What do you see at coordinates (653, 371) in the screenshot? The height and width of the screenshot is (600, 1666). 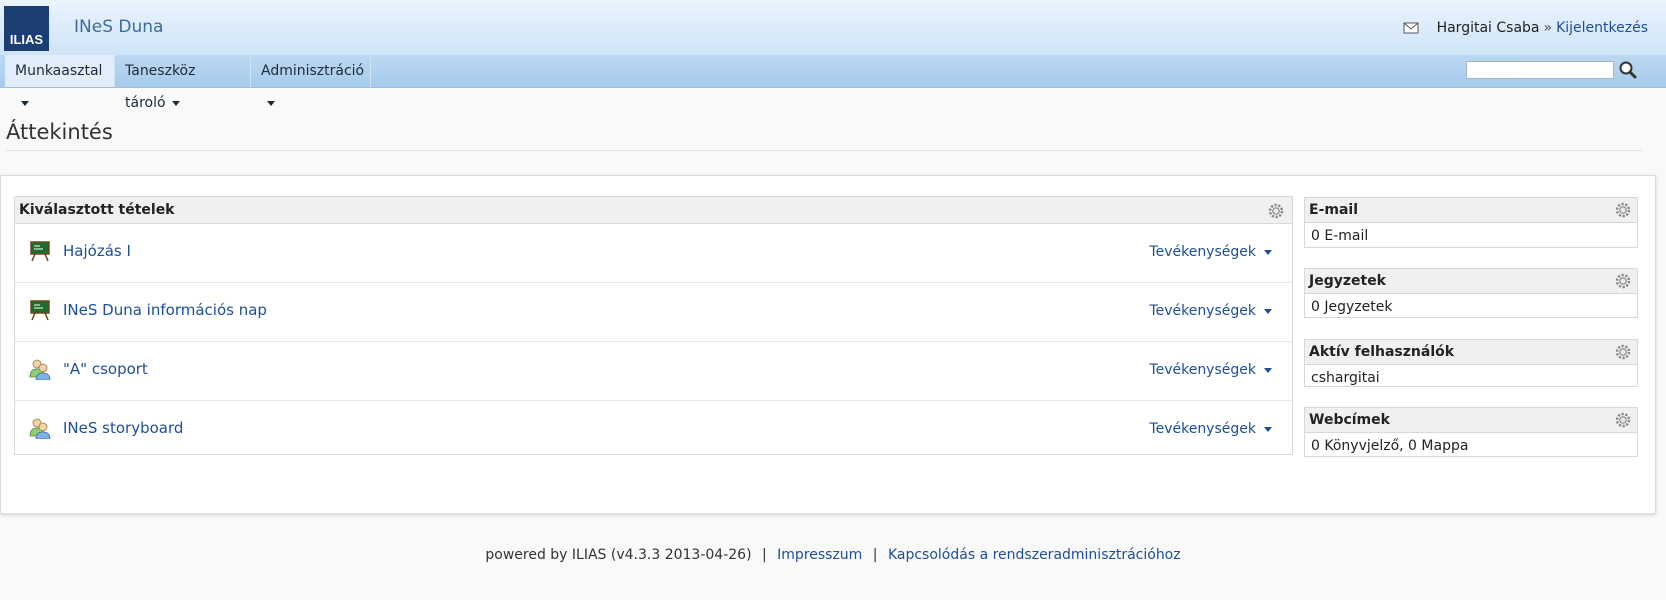 I see `list-item: "A" csoport Tevékenységek` at bounding box center [653, 371].